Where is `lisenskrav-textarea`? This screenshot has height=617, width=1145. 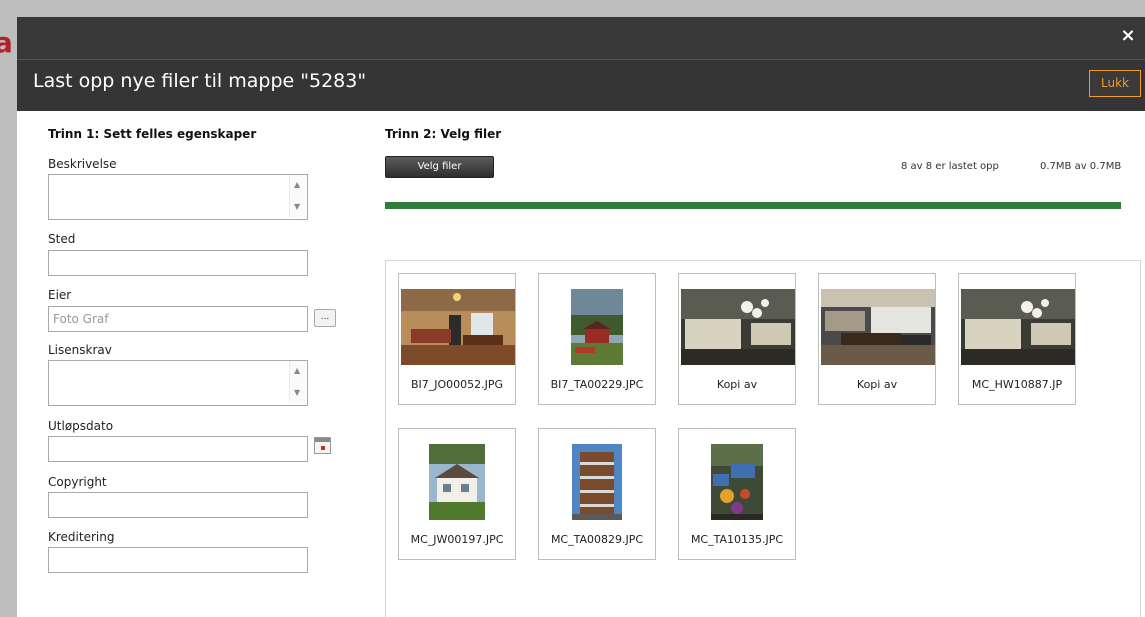 lisenskrav-textarea is located at coordinates (178, 383).